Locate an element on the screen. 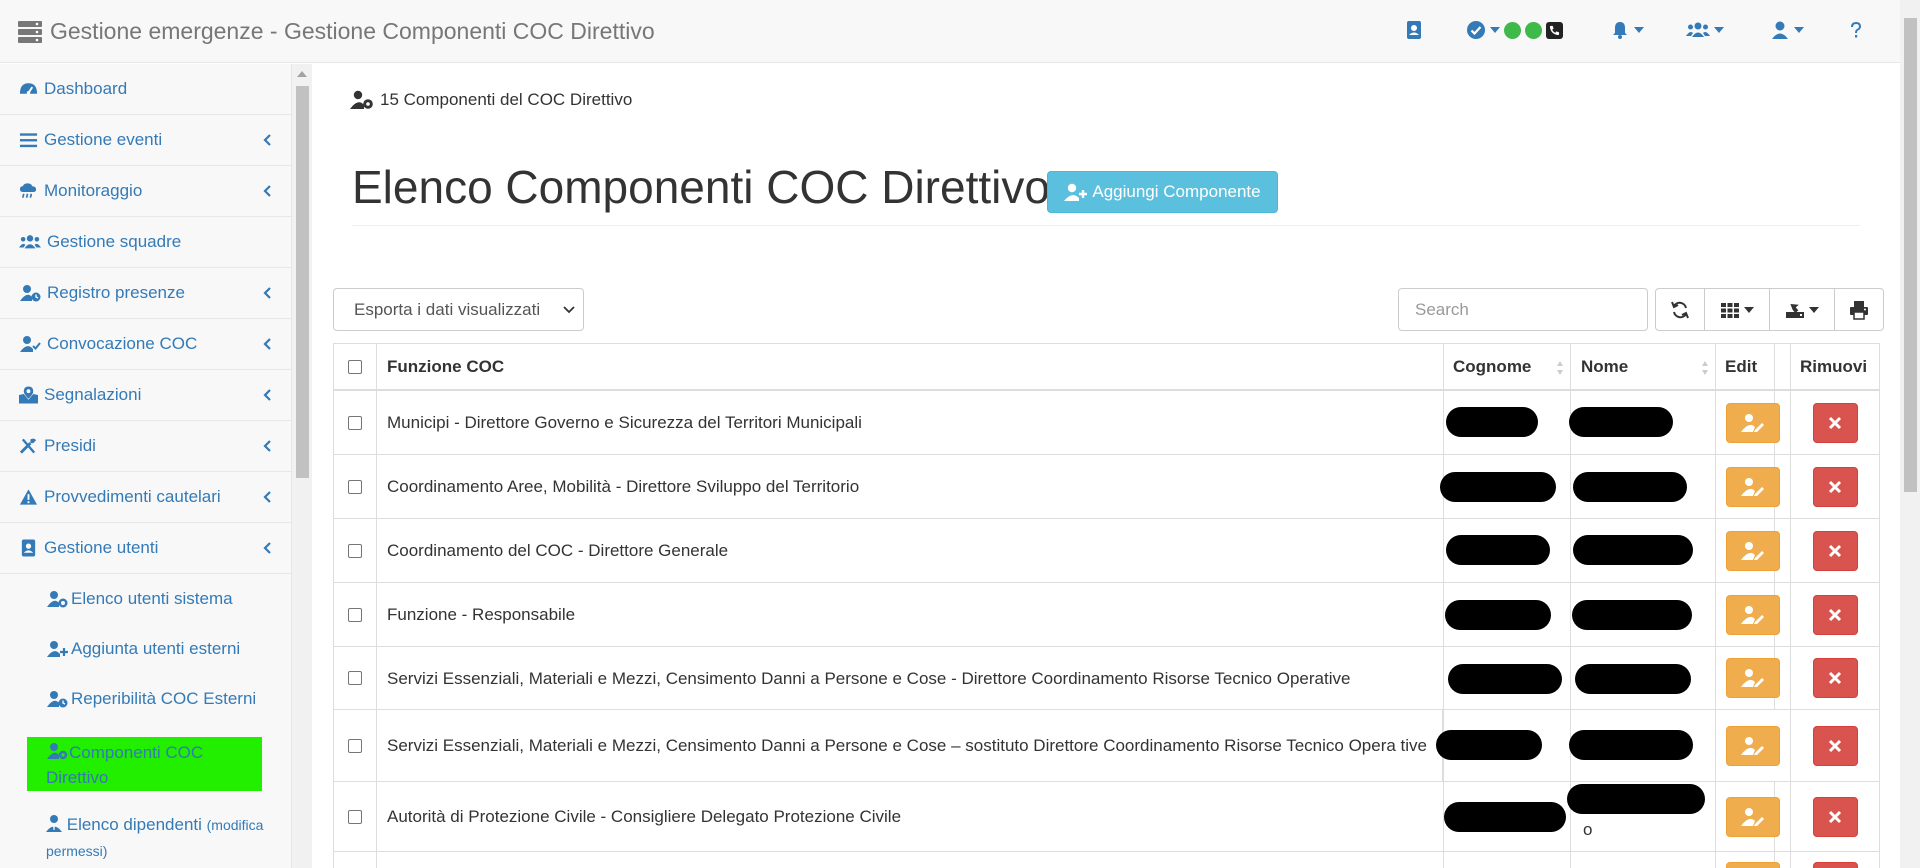  sidebar-item-gestione-utenti: Gestione utenti is located at coordinates (146, 548).